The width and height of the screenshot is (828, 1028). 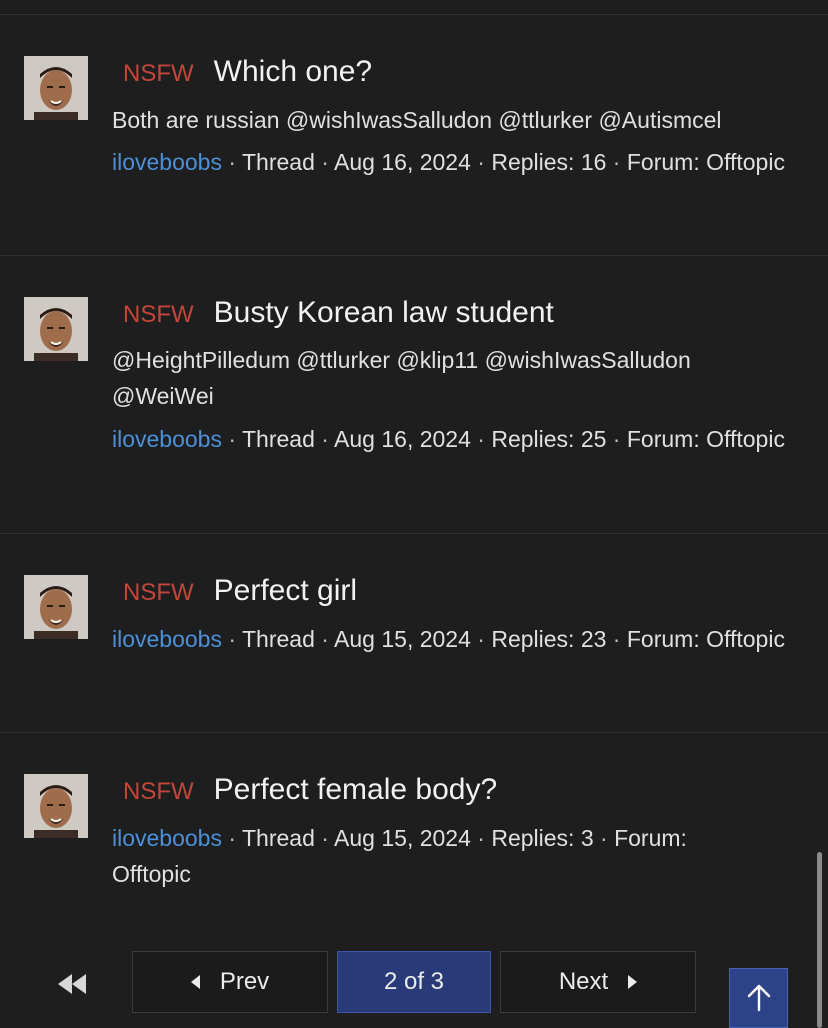 What do you see at coordinates (549, 639) in the screenshot?
I see `thread-replies: Replies: 23` at bounding box center [549, 639].